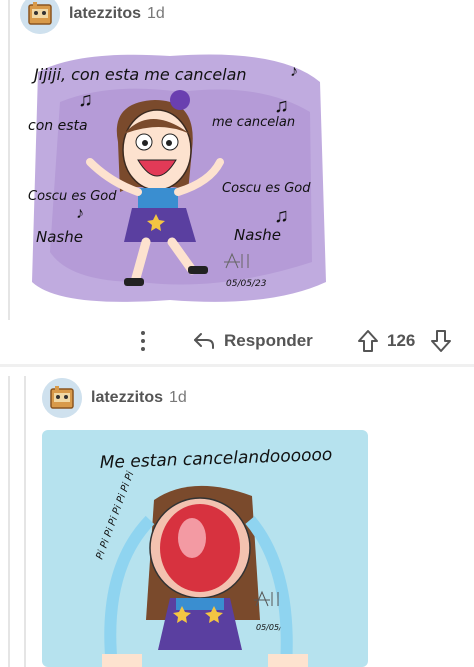  I want to click on downvote-button, so click(441, 343).